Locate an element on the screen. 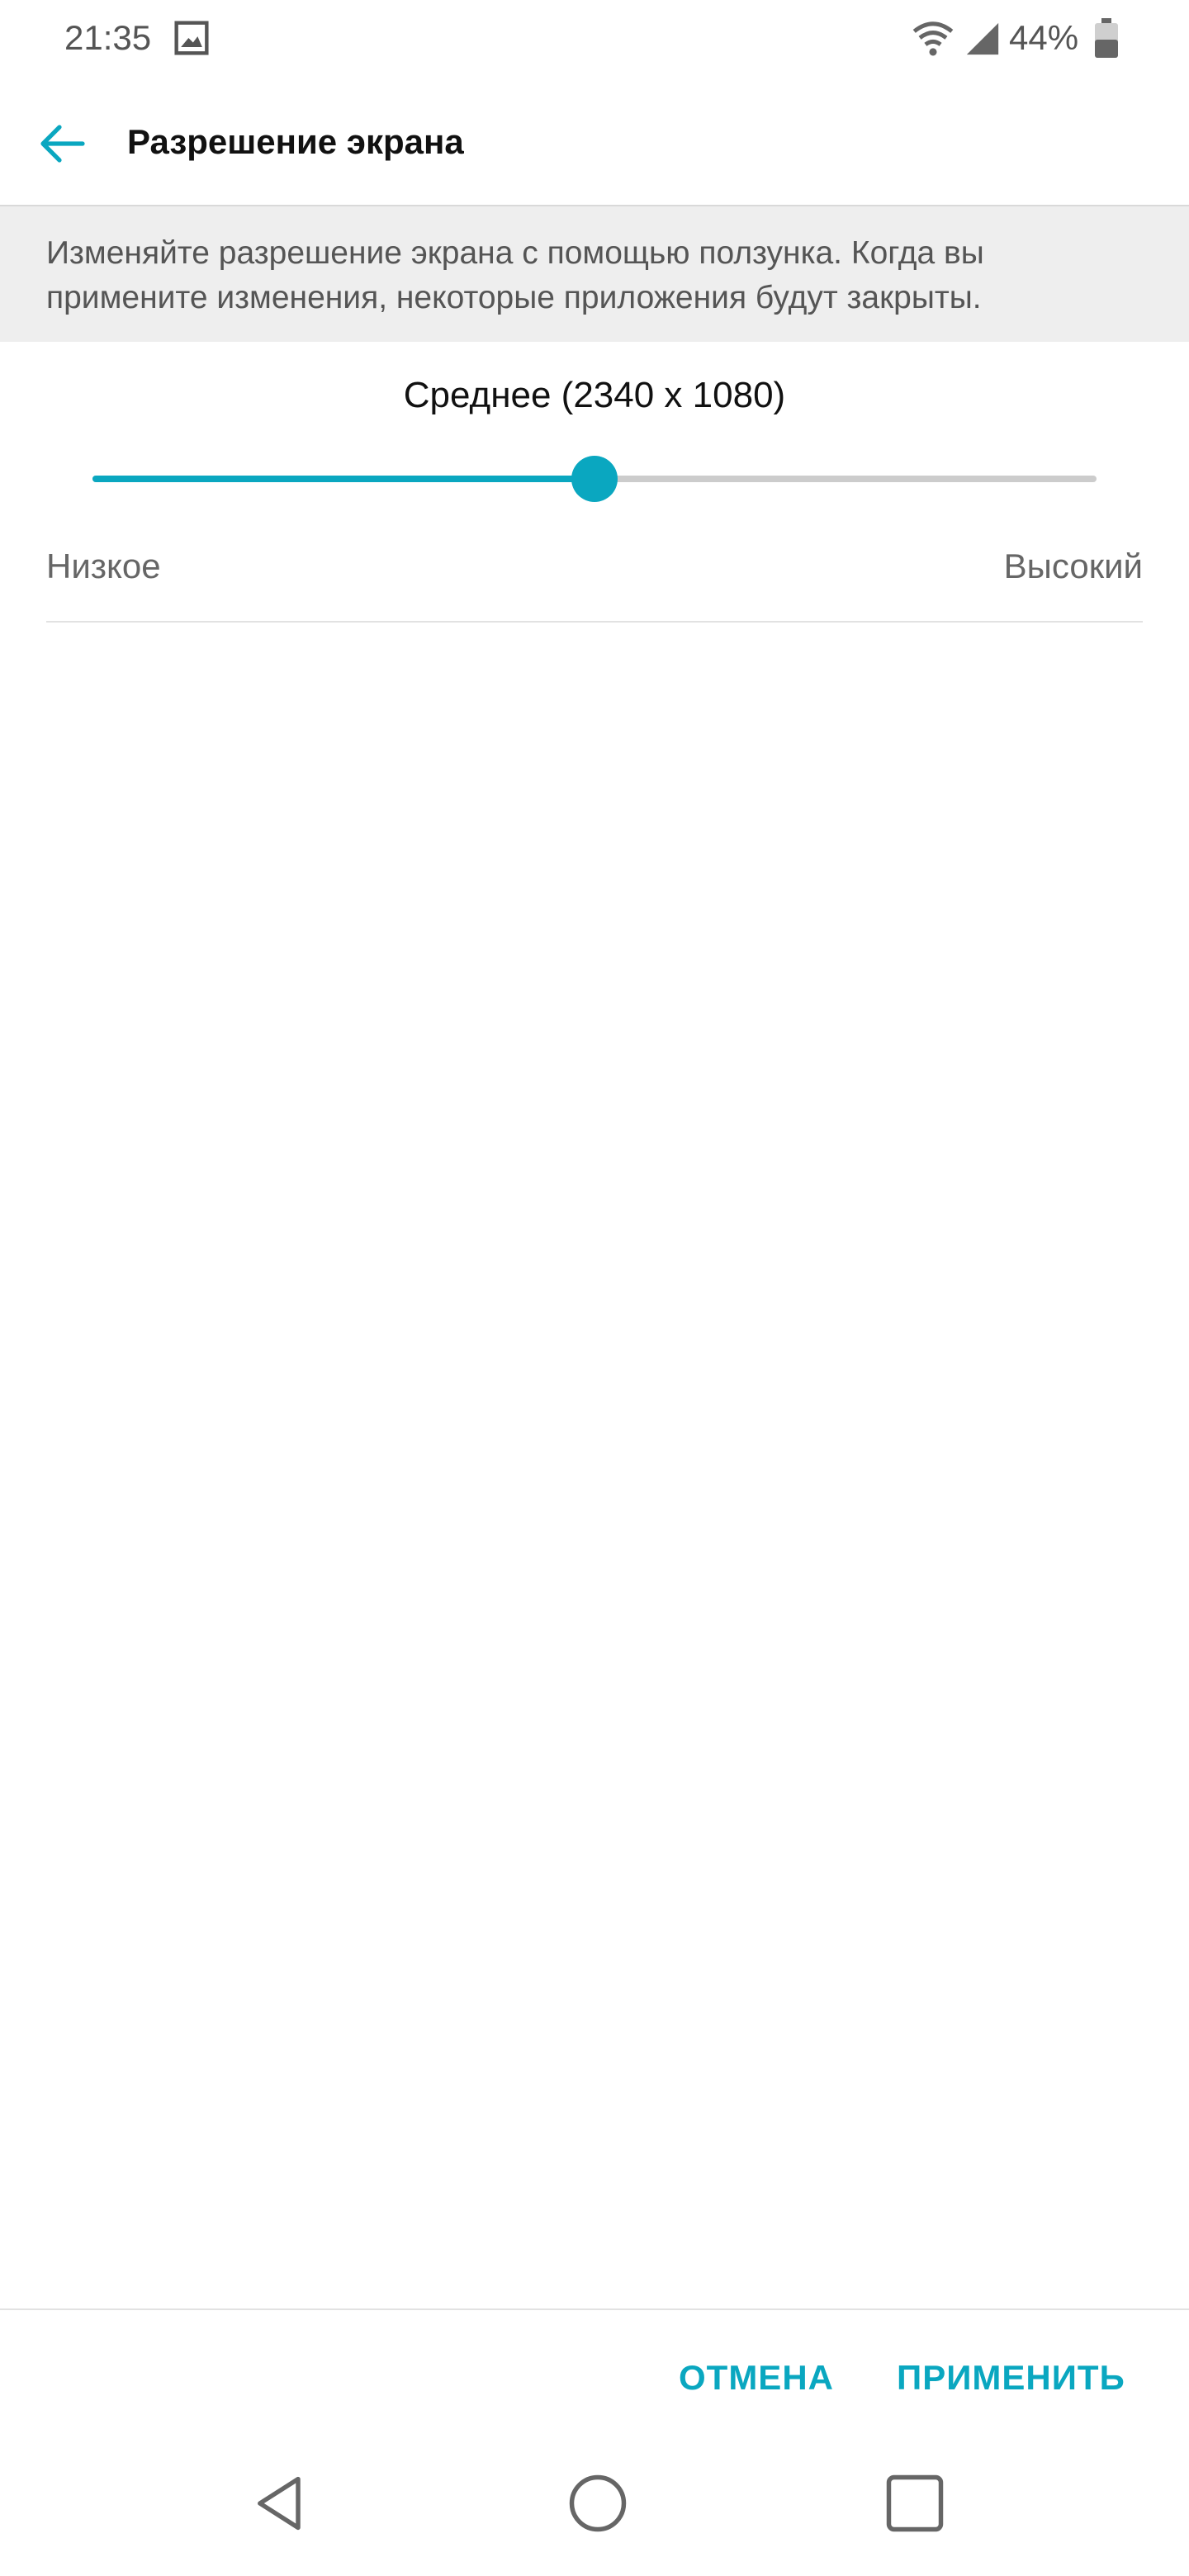 This screenshot has width=1189, height=2576. signal-icon is located at coordinates (982, 38).